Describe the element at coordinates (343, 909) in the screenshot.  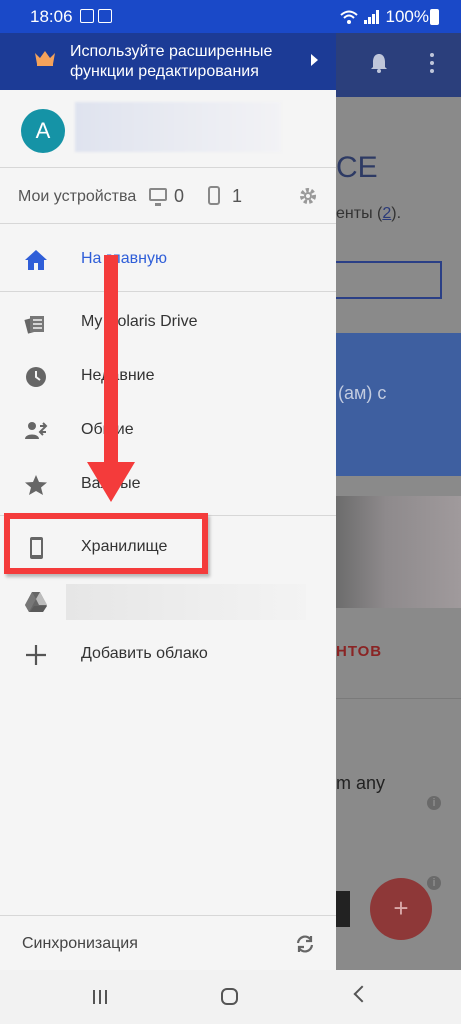
I see `background-tooltip` at that location.